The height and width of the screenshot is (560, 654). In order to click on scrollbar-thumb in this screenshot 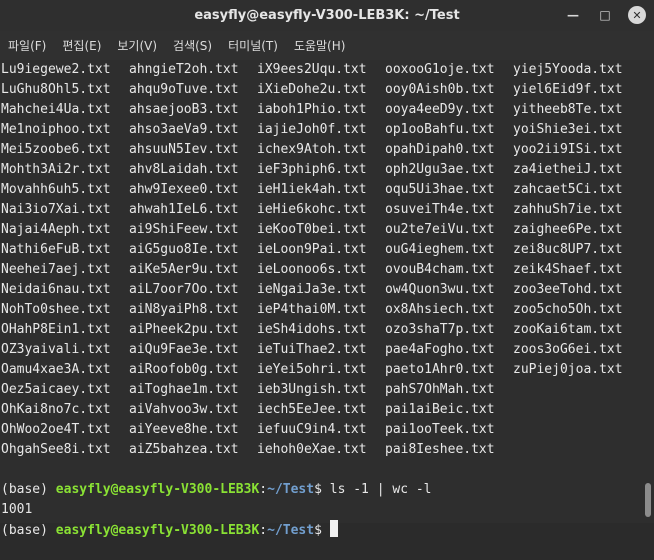, I will do `click(648, 500)`.